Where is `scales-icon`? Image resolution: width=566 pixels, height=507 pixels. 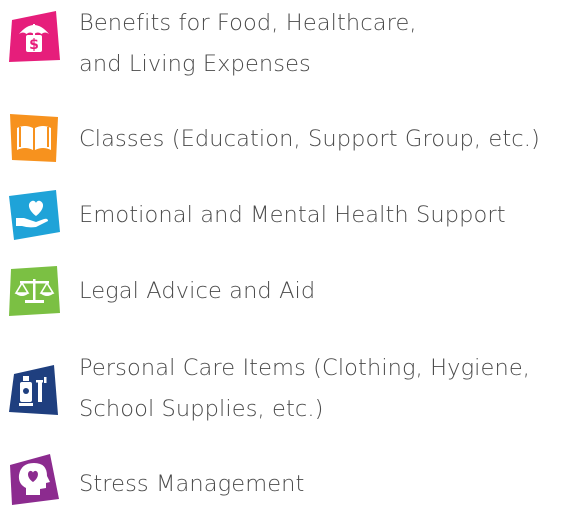
scales-icon is located at coordinates (34, 291).